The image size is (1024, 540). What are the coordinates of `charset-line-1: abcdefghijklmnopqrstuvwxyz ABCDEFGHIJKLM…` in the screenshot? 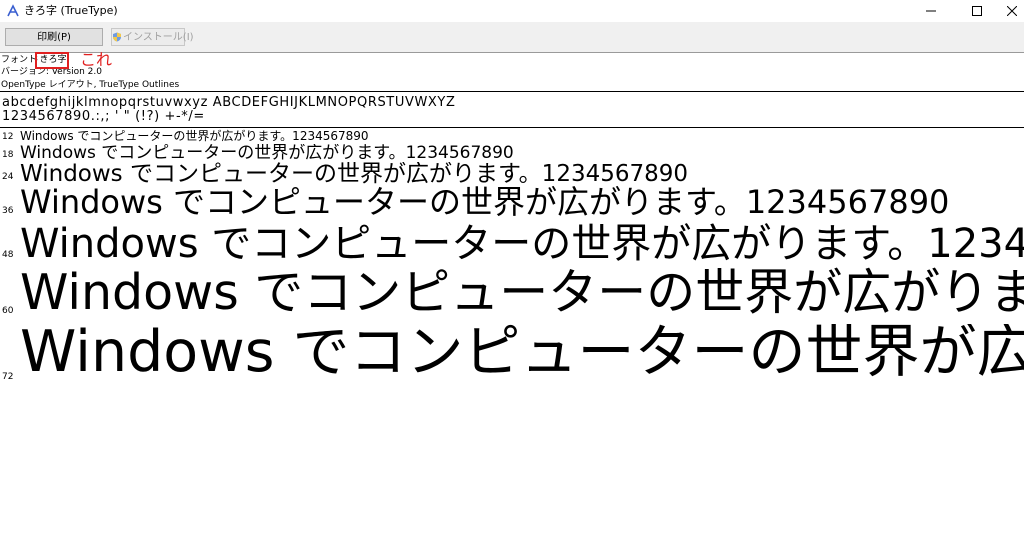 It's located at (229, 102).